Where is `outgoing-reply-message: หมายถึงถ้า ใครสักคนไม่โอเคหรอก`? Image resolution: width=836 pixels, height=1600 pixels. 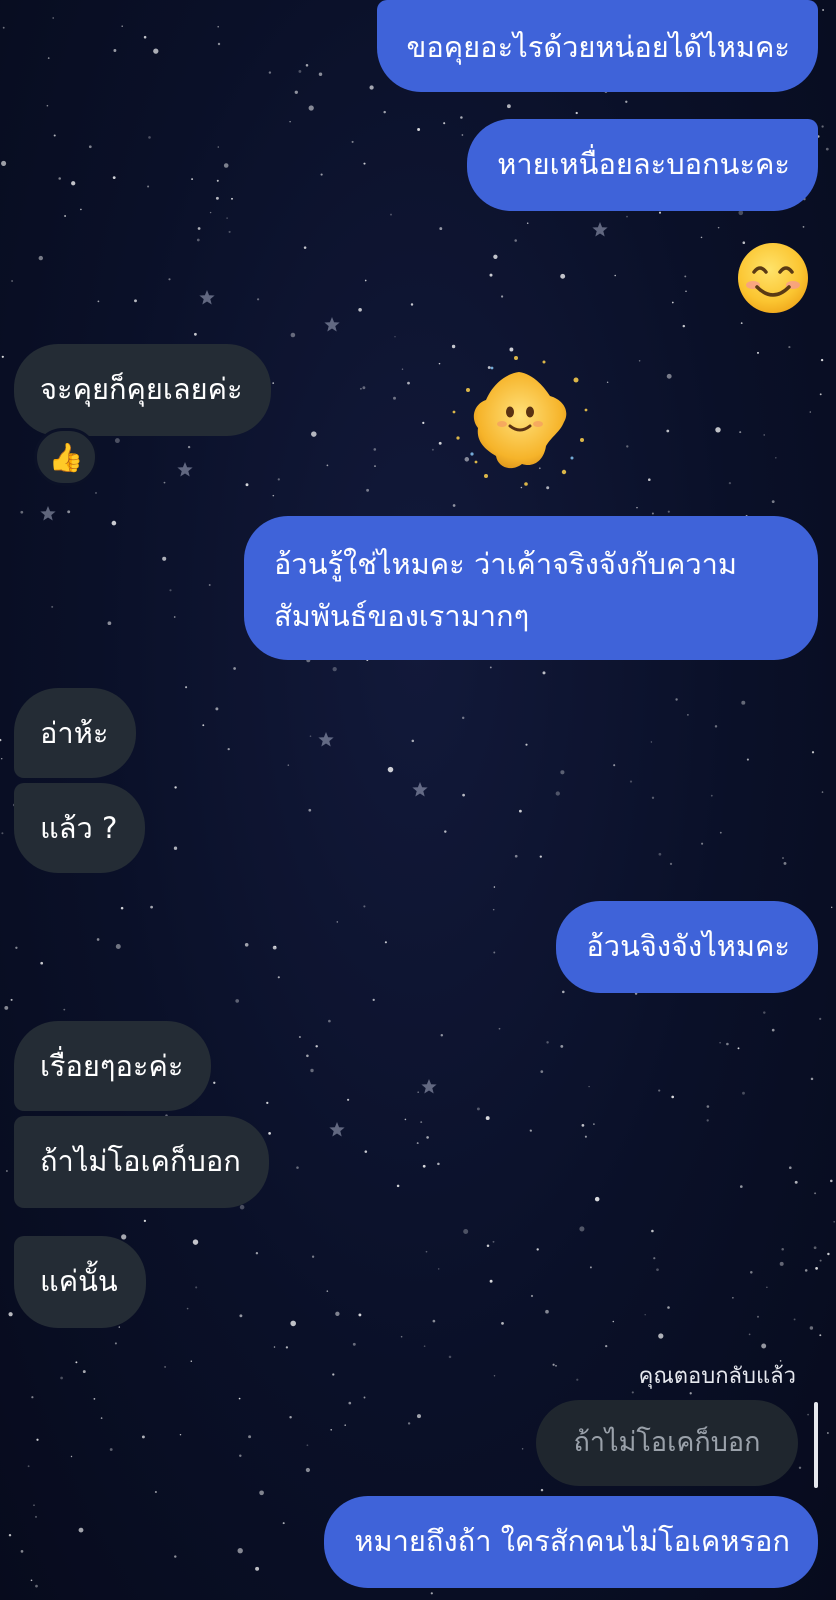 outgoing-reply-message: หมายถึงถ้า ใครสักคนไม่โอเคหรอก is located at coordinates (571, 1542).